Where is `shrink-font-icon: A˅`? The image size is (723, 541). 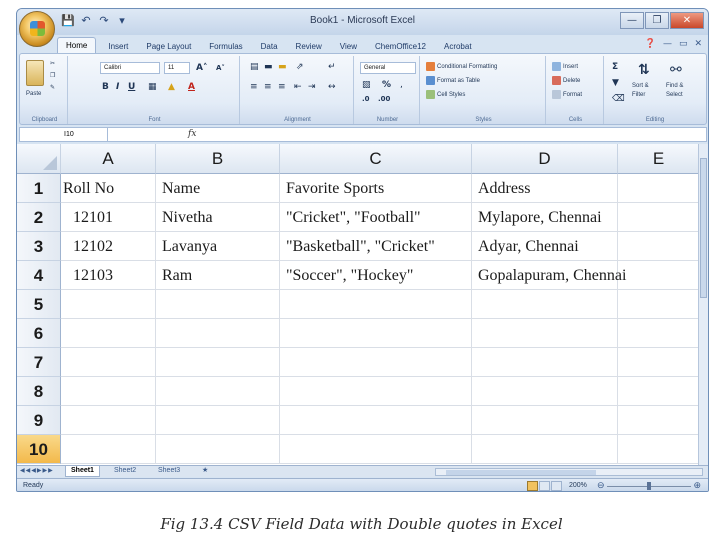
shrink-font-icon: A˅ is located at coordinates (220, 68).